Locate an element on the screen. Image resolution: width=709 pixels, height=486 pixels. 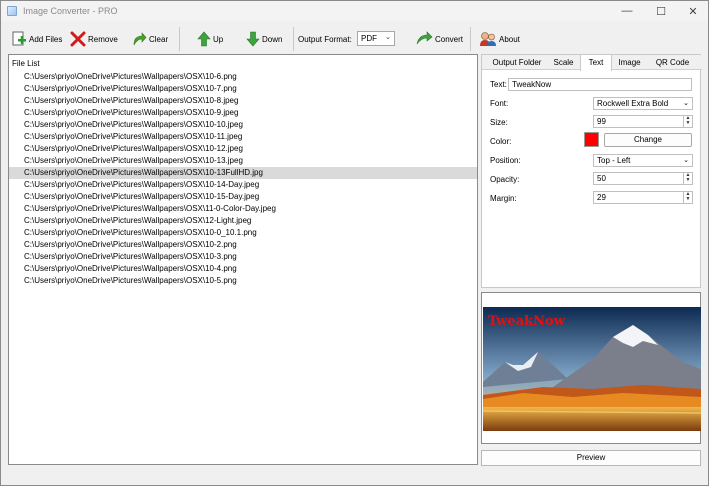
size-label: Size: is located at coordinates (499, 122).